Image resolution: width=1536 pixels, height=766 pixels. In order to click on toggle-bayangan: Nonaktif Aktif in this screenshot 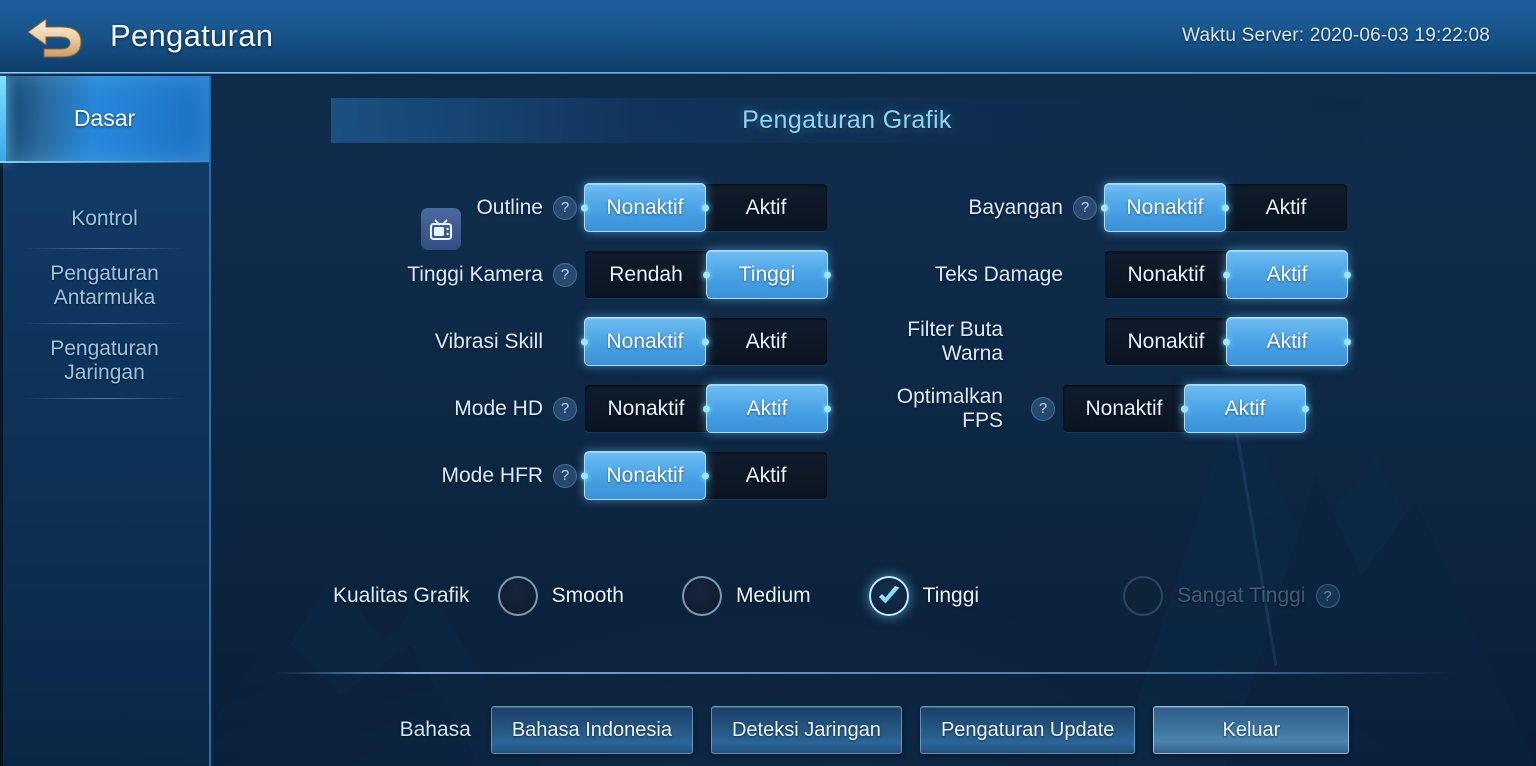, I will do `click(1225, 207)`.